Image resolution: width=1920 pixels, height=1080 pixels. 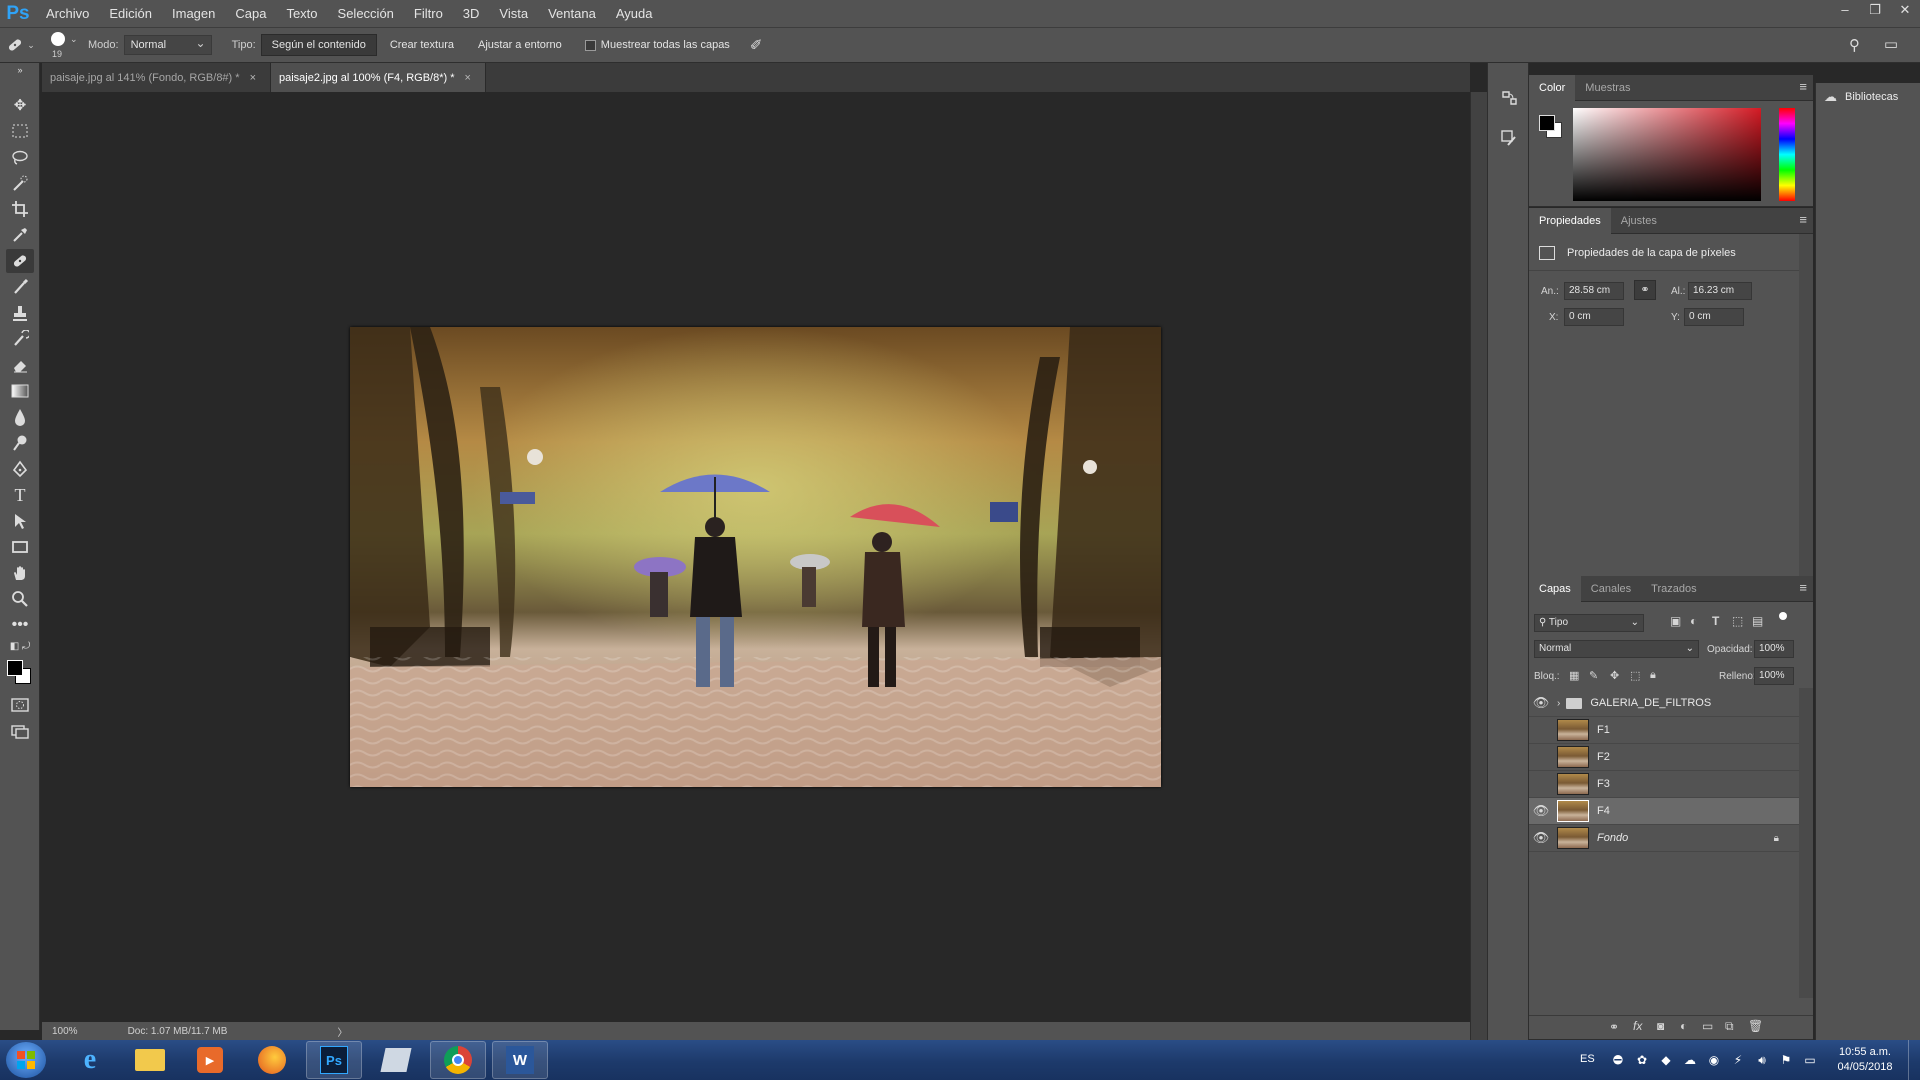 I want to click on brush-preset-picker: 19 ⌄, so click(x=60, y=45).